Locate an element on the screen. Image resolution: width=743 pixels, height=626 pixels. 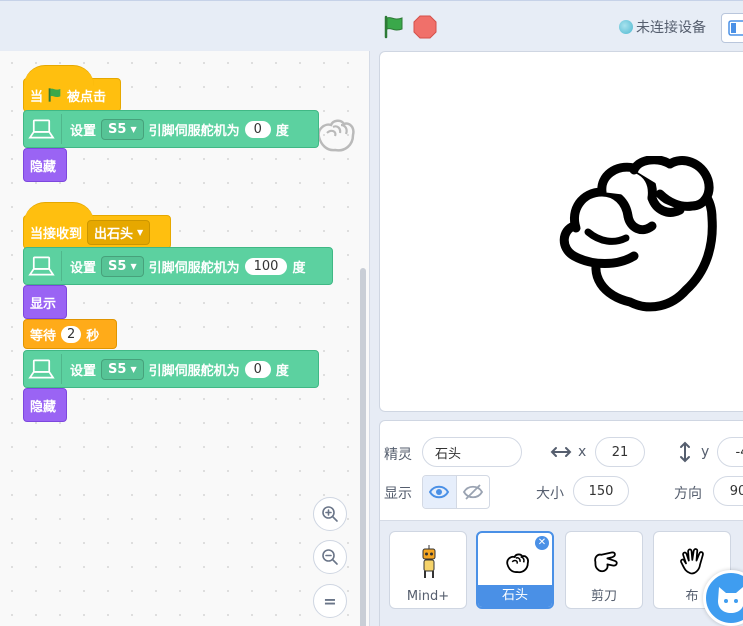
zoom-in-icon is located at coordinates (330, 514).